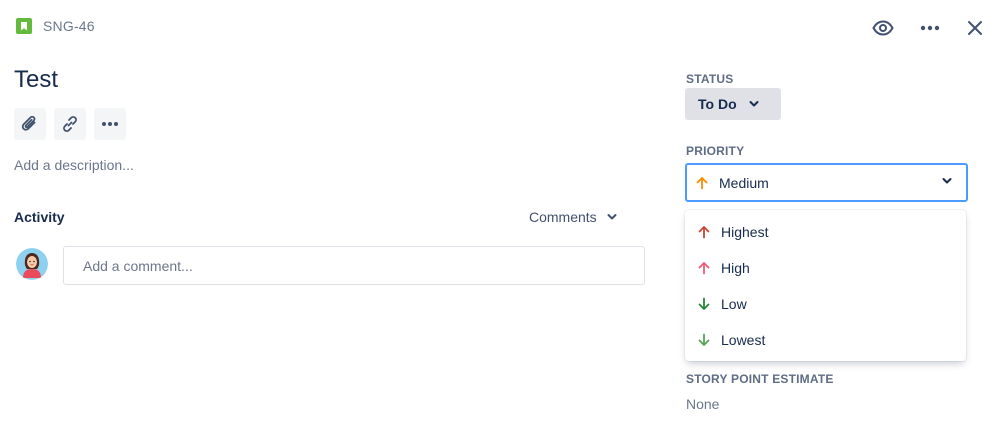 The width and height of the screenshot is (999, 428). What do you see at coordinates (760, 379) in the screenshot?
I see `story-point-estimate-label: STORY POINT ESTIMATE` at bounding box center [760, 379].